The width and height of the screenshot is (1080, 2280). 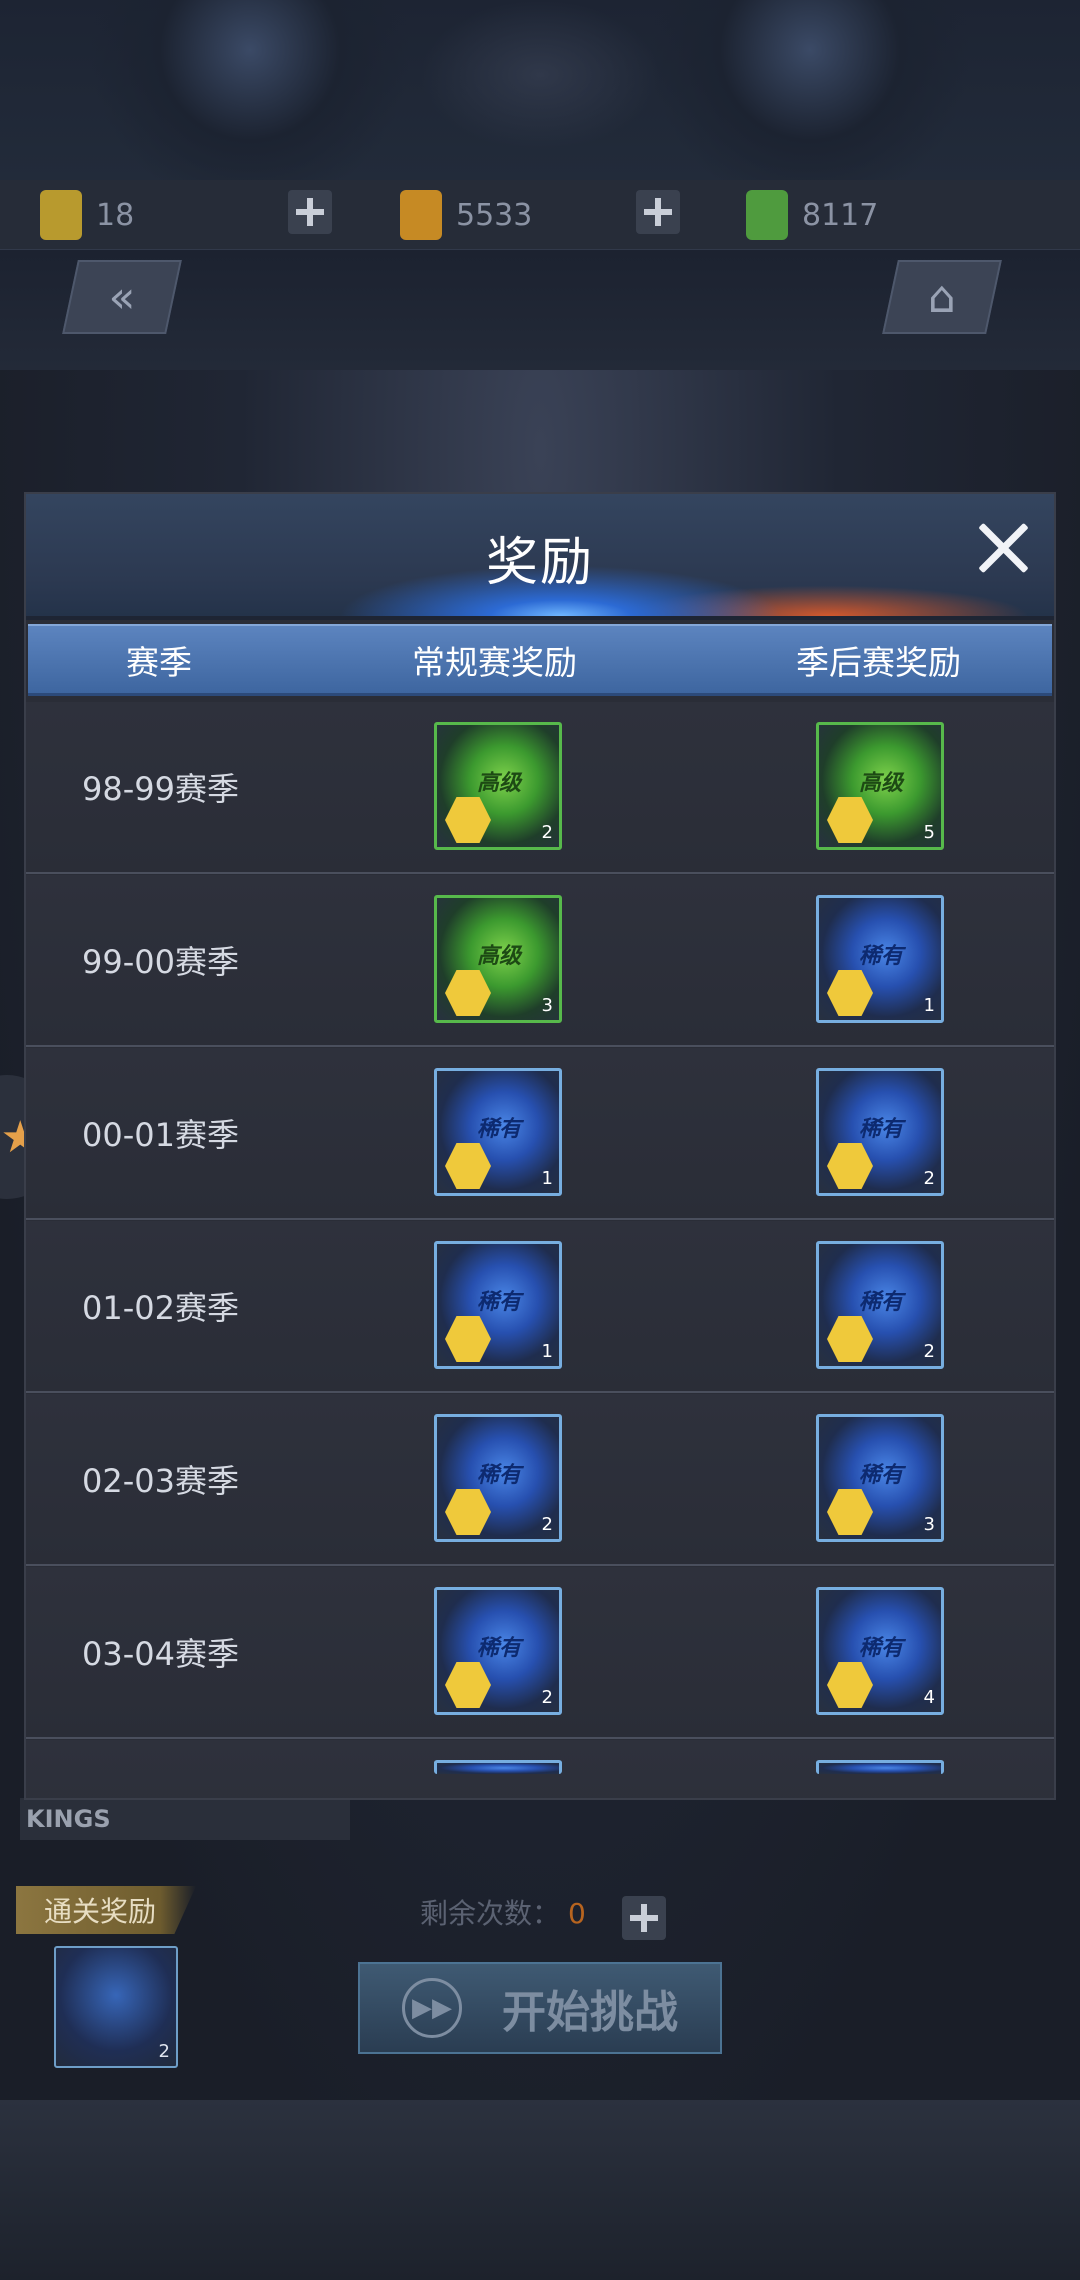 I want to click on season-label: 99-00赛季, so click(x=160, y=962).